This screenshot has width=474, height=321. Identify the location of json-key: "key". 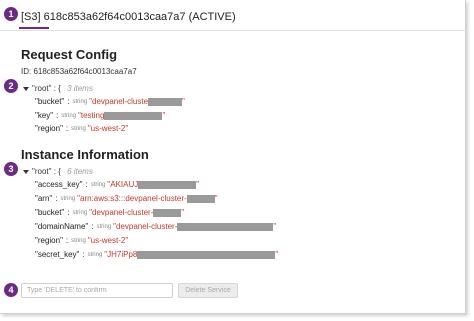
(44, 115).